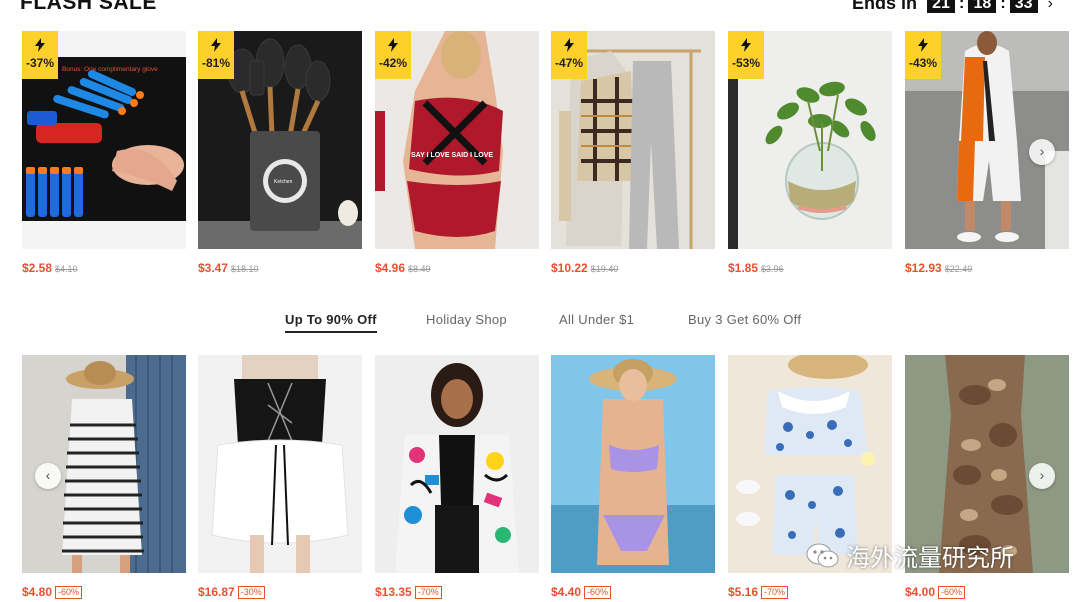 The width and height of the screenshot is (1080, 602). I want to click on sale-price: $4.96, so click(390, 268).